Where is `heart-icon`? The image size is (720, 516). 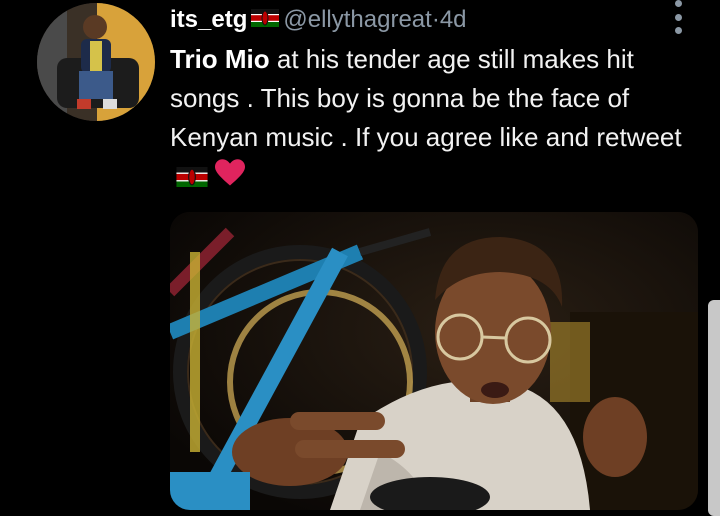
heart-icon is located at coordinates (230, 178).